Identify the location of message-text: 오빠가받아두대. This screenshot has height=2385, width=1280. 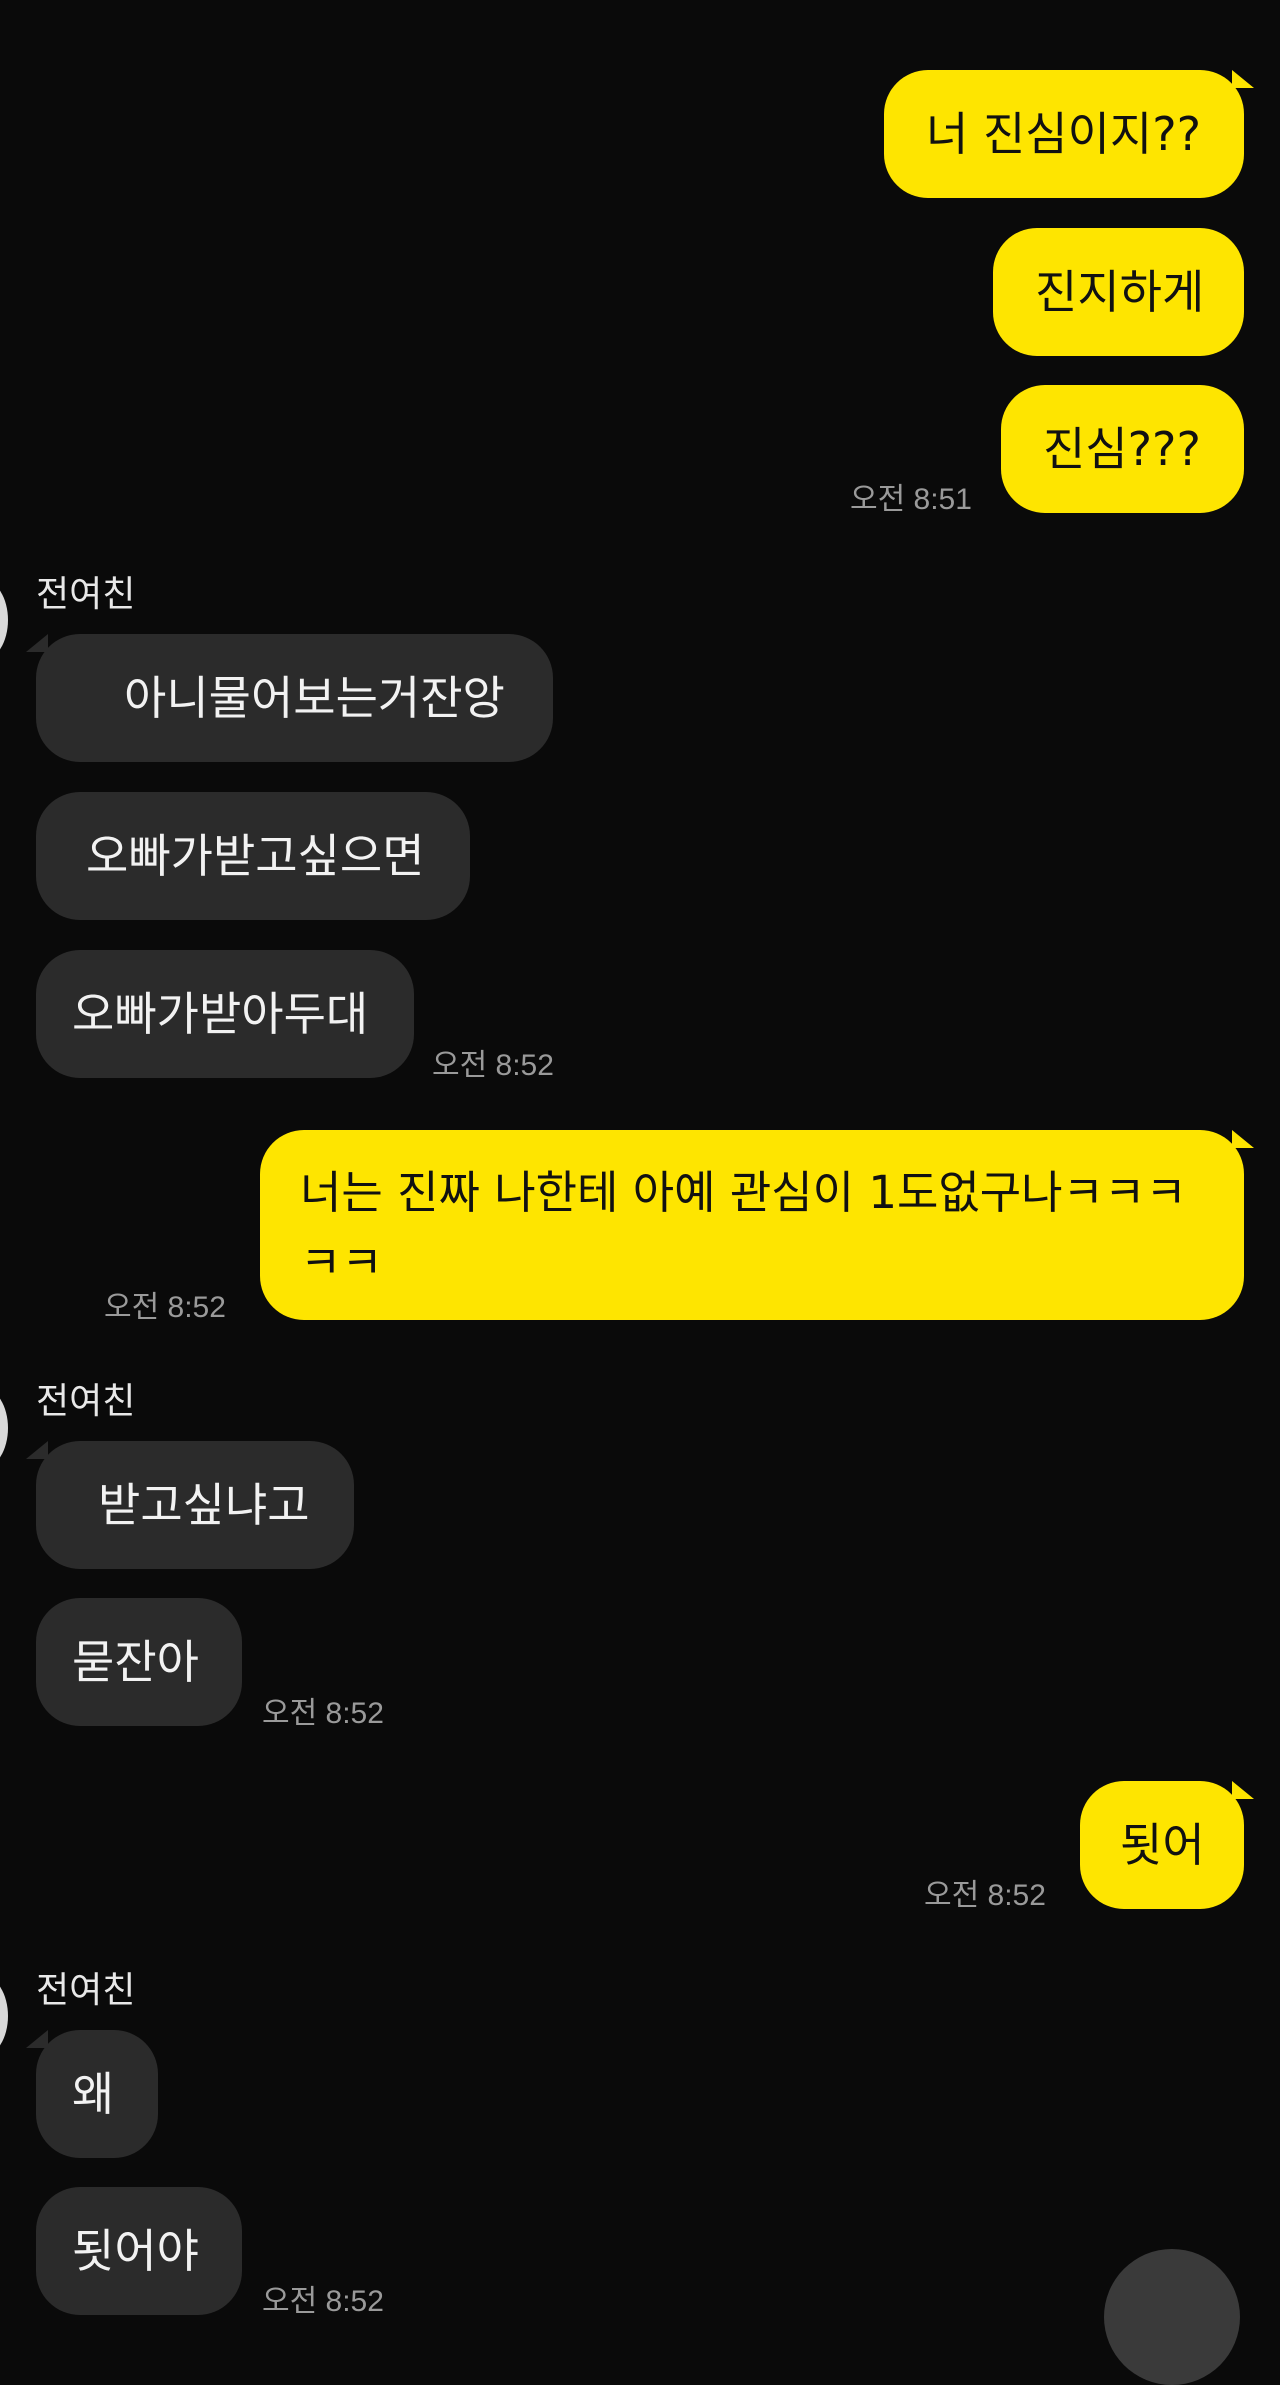
(220, 1014).